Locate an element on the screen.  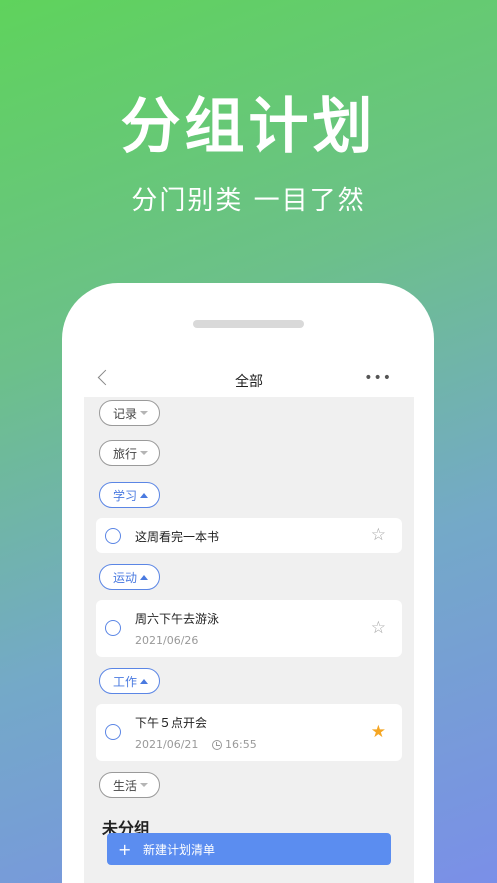
group-chip-label: 旅行 is located at coordinates (125, 453).